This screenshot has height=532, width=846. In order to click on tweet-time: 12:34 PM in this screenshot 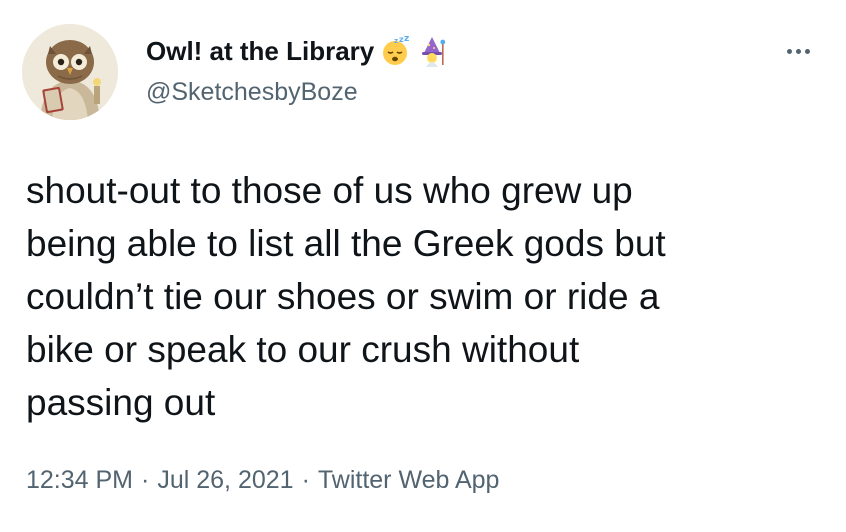, I will do `click(79, 480)`.